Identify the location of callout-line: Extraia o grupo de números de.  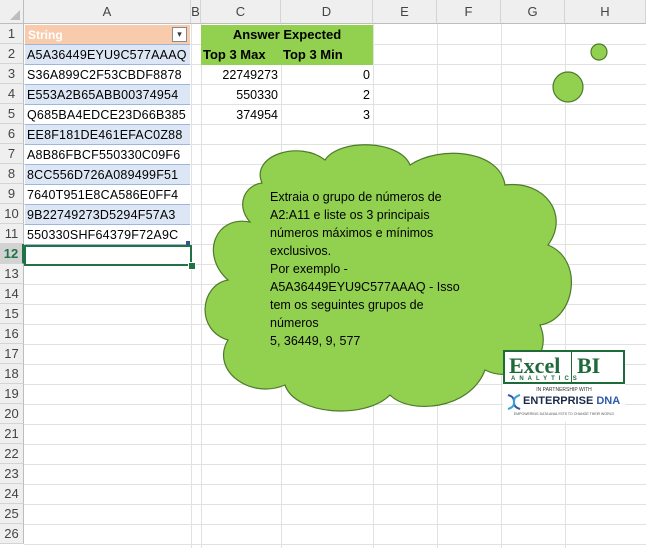
(356, 197).